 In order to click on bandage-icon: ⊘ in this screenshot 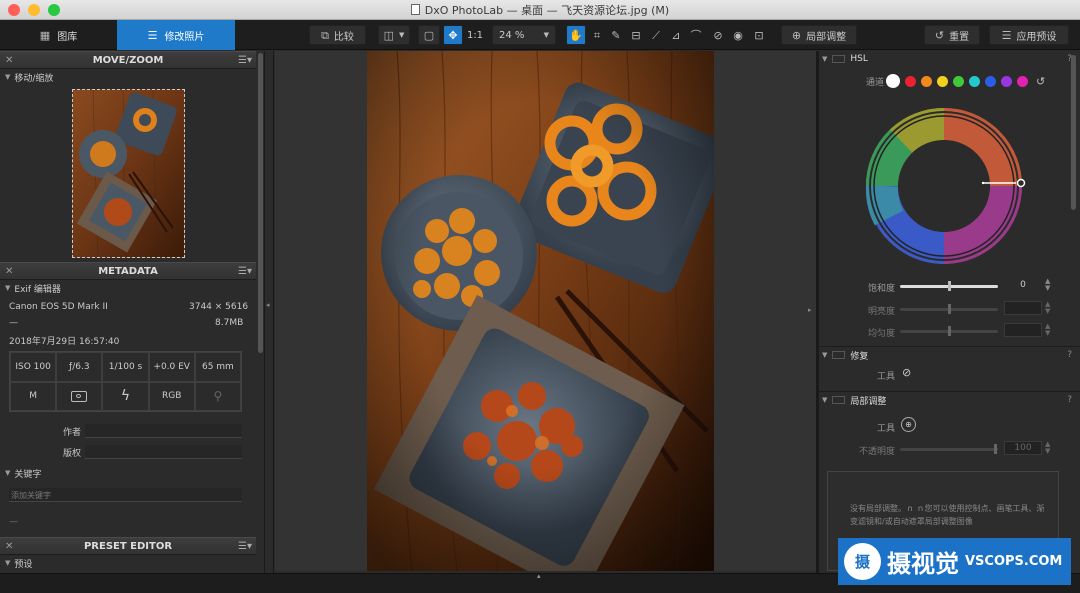, I will do `click(909, 373)`.